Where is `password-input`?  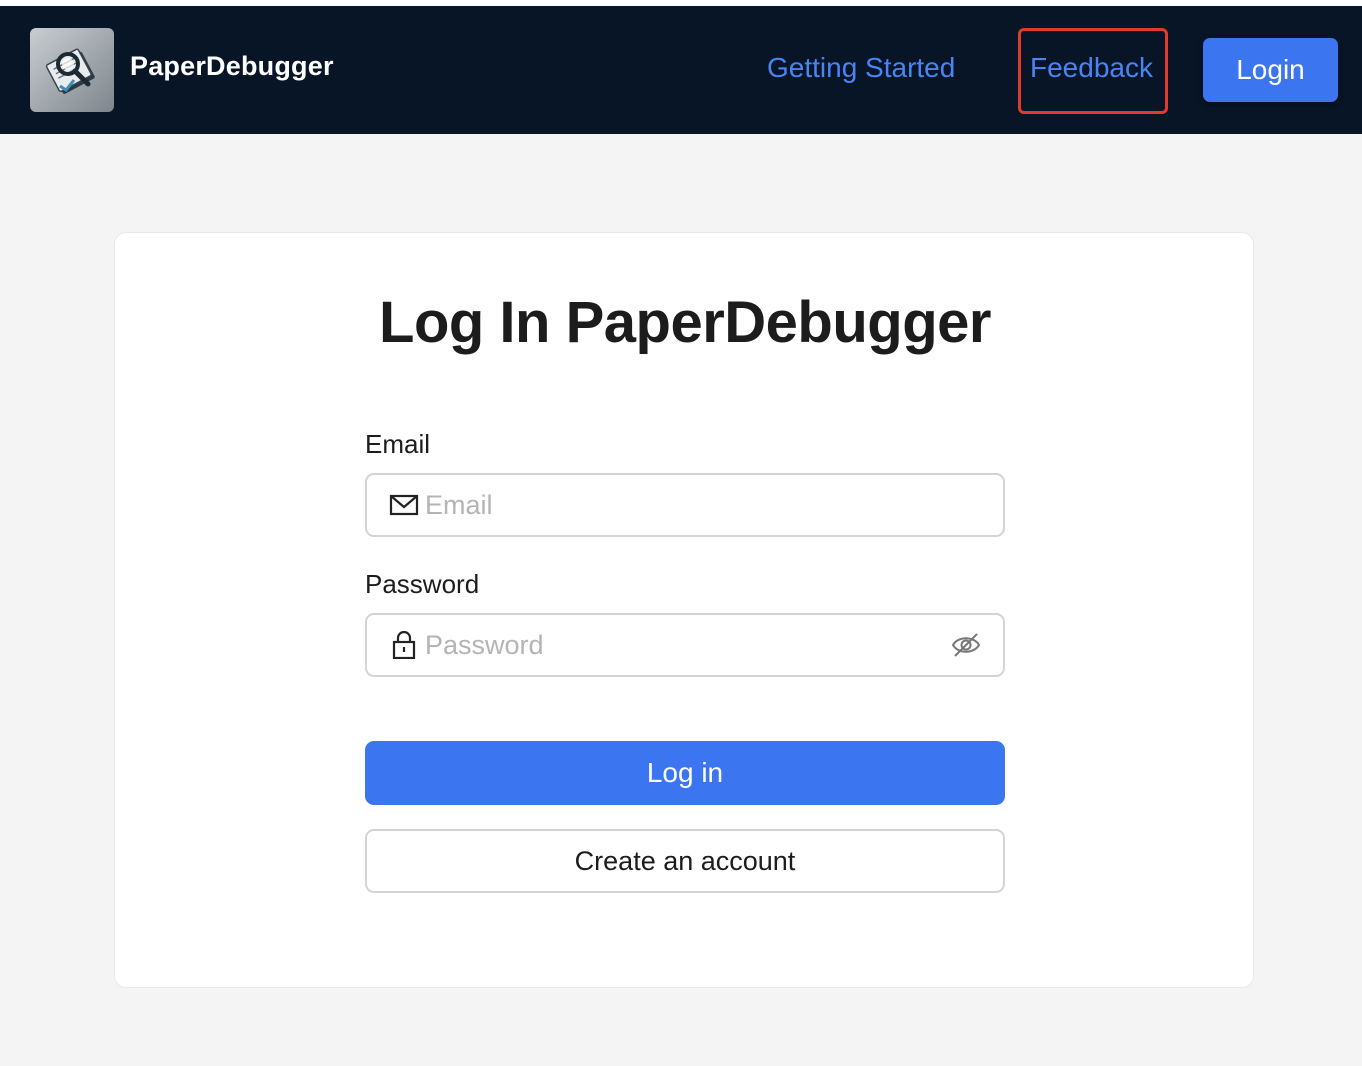
password-input is located at coordinates (685, 645).